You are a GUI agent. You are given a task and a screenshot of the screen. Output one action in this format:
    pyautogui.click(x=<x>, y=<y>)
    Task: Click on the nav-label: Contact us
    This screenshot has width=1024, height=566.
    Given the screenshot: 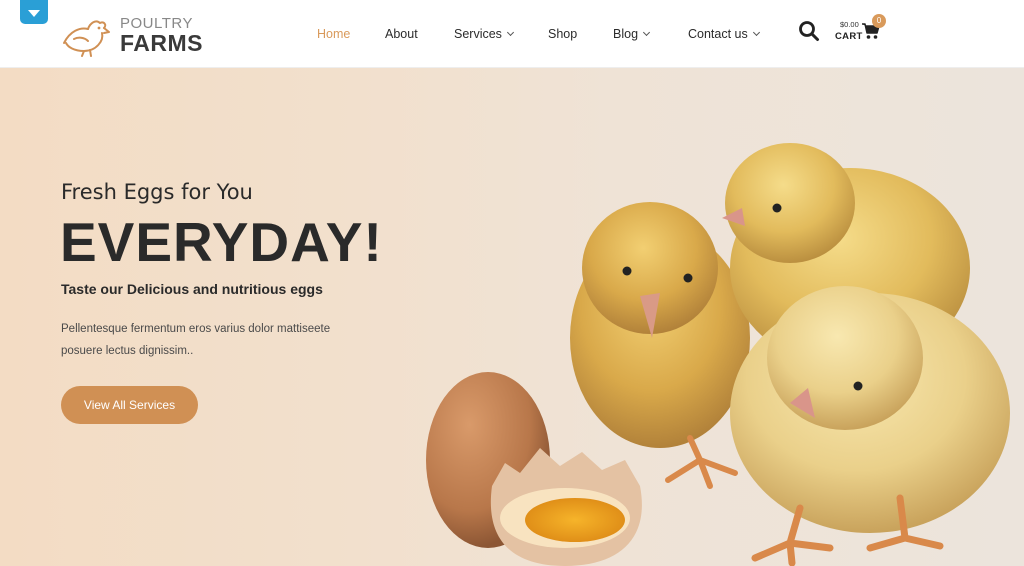 What is the action you would take?
    pyautogui.click(x=718, y=34)
    